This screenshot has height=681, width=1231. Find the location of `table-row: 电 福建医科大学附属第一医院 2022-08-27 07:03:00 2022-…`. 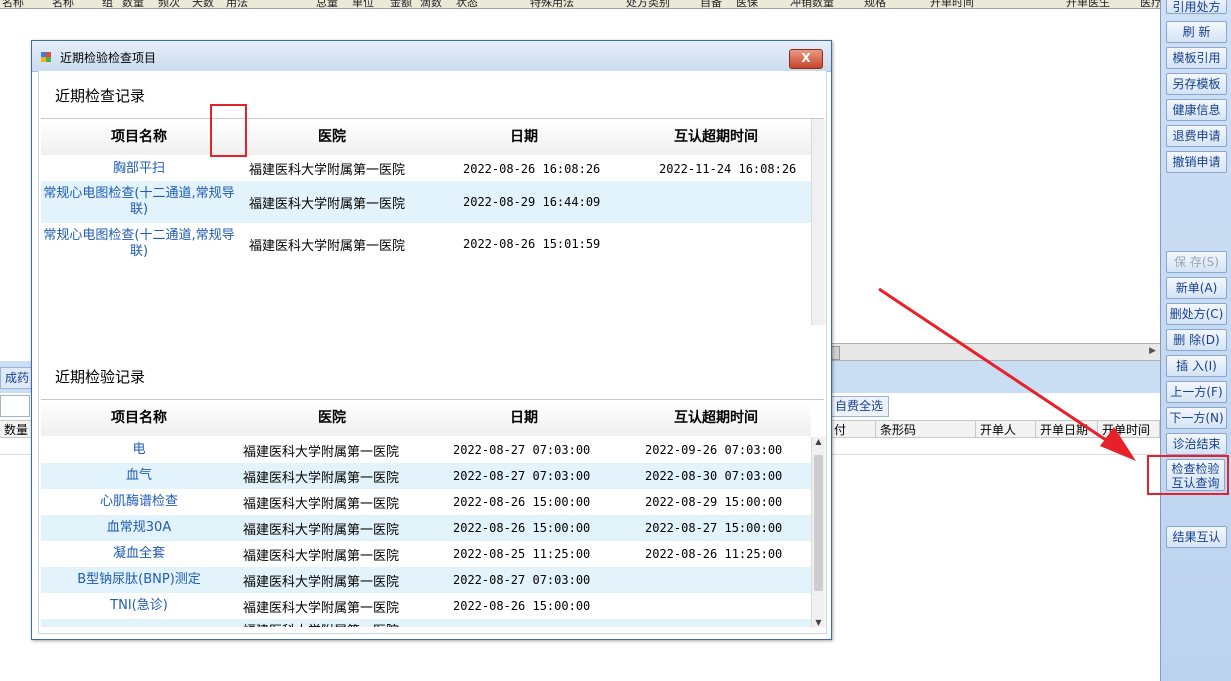

table-row: 电 福建医科大学附属第一医院 2022-08-27 07:03:00 2022-… is located at coordinates (426, 450).